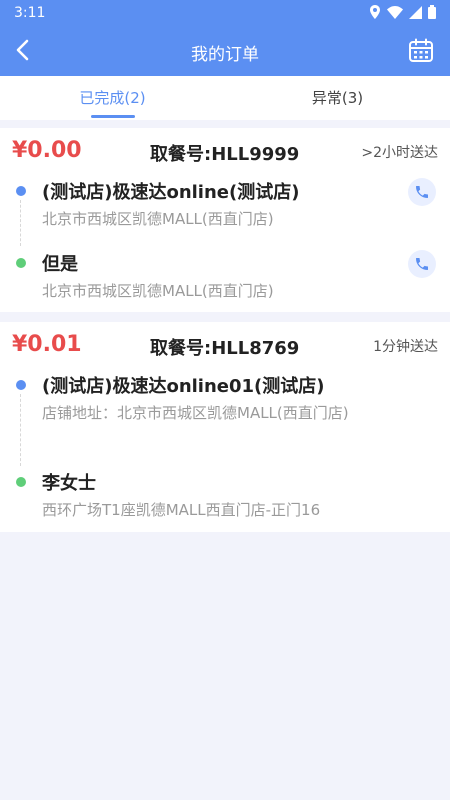  I want to click on signal-icon, so click(415, 13).